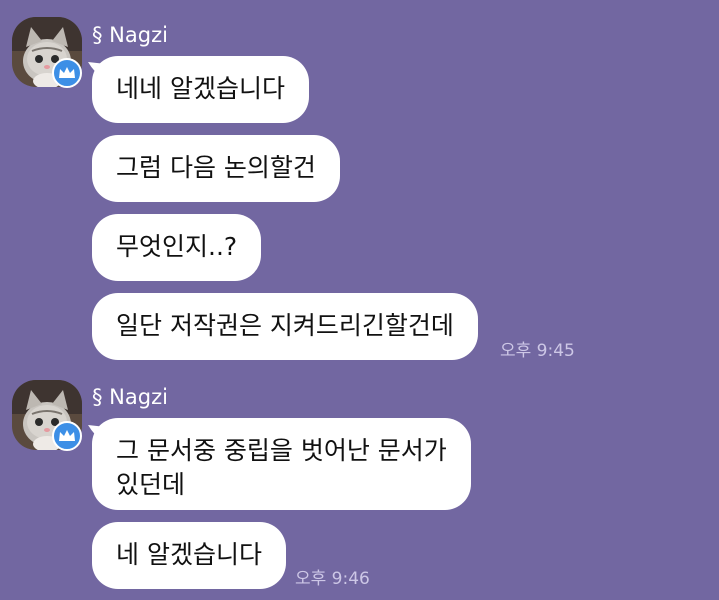 The image size is (719, 600). What do you see at coordinates (537, 351) in the screenshot?
I see `message-timestamp: 오후 9:45` at bounding box center [537, 351].